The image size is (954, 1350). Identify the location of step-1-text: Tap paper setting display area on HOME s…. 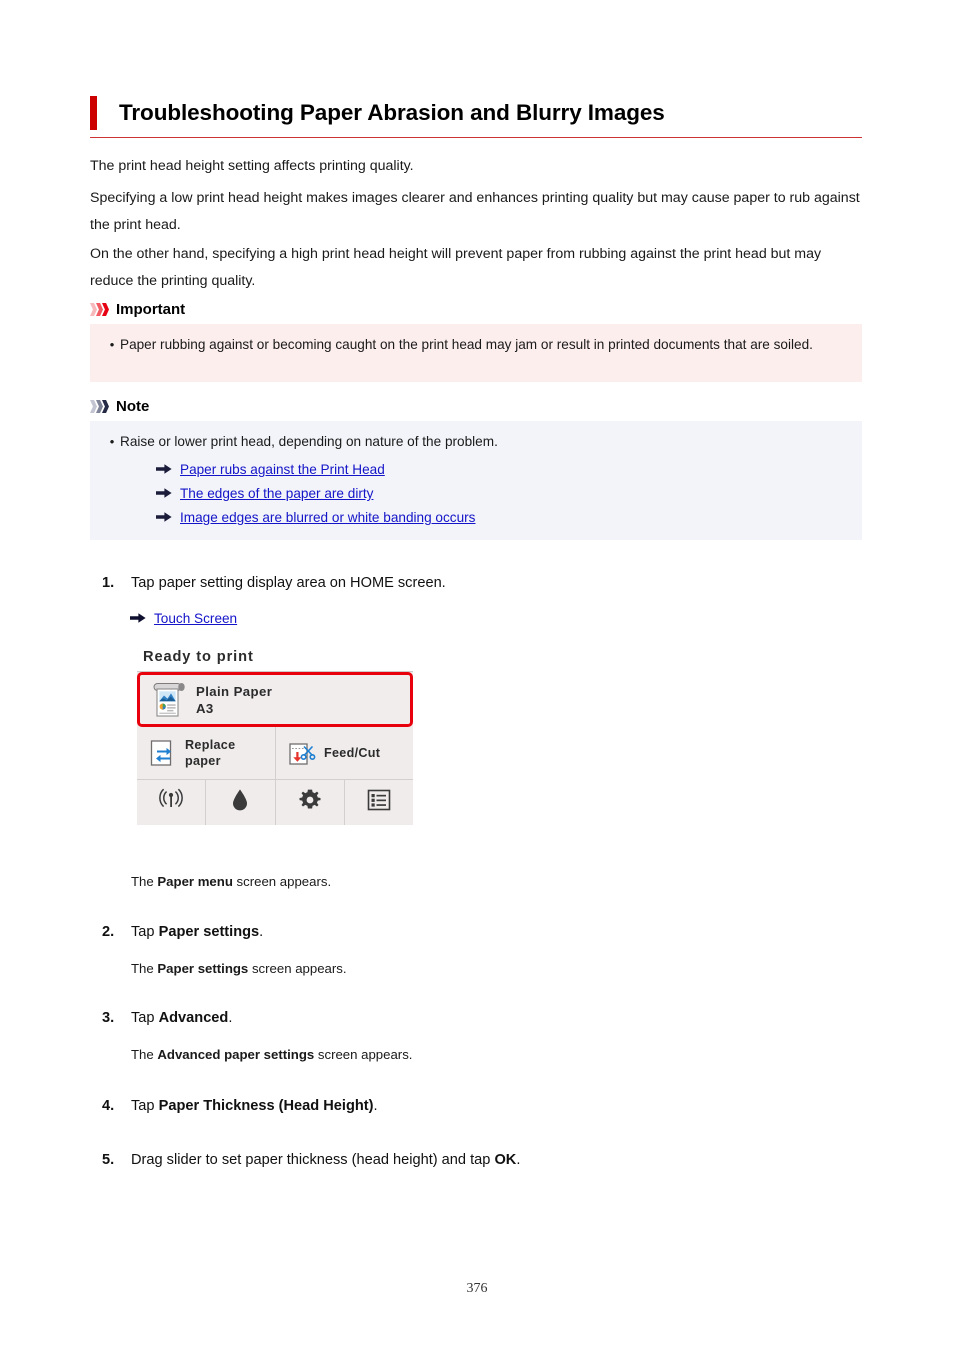
(288, 583).